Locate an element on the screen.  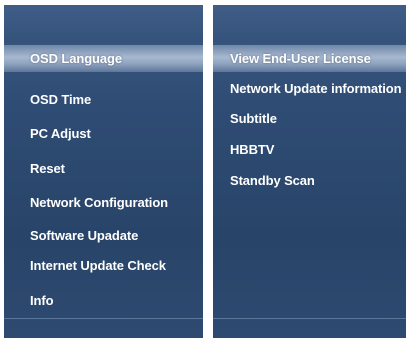
menu-item-hbbtv: HBBTV is located at coordinates (309, 150).